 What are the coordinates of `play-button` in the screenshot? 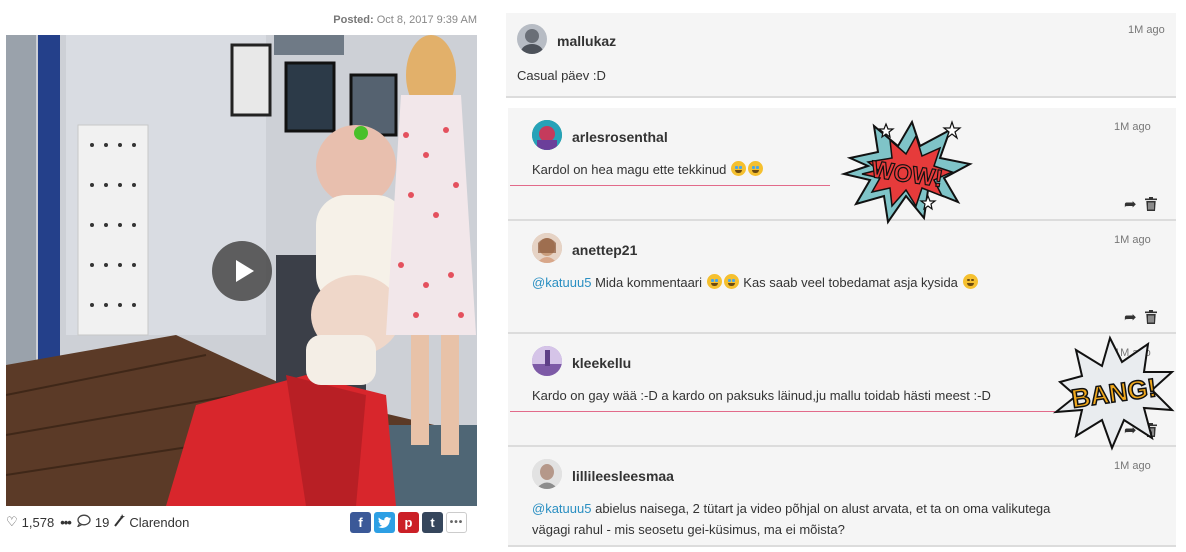 It's located at (242, 271).